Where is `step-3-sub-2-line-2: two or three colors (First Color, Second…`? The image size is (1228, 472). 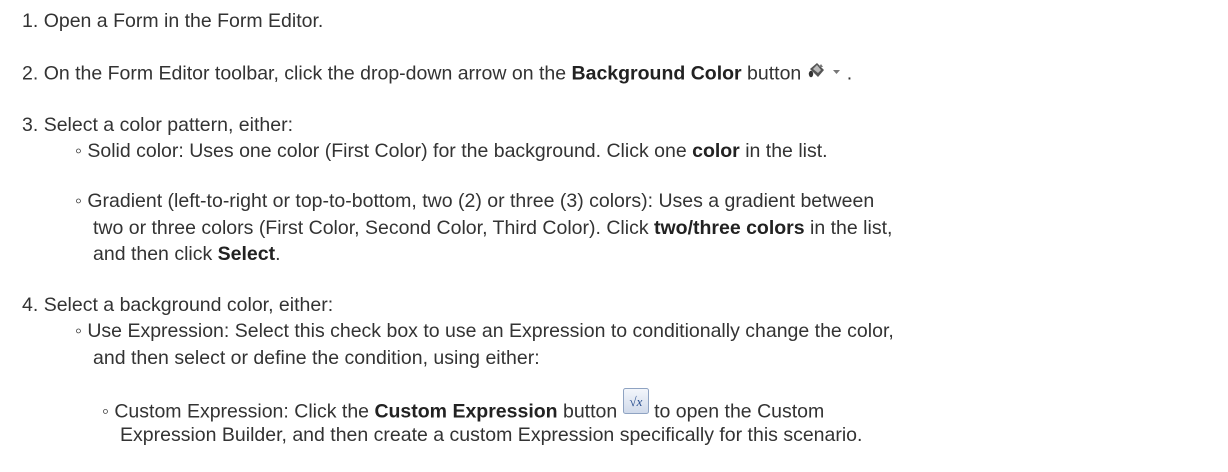
step-3-sub-2-line-2: two or three colors (First Color, Second… is located at coordinates (492, 228).